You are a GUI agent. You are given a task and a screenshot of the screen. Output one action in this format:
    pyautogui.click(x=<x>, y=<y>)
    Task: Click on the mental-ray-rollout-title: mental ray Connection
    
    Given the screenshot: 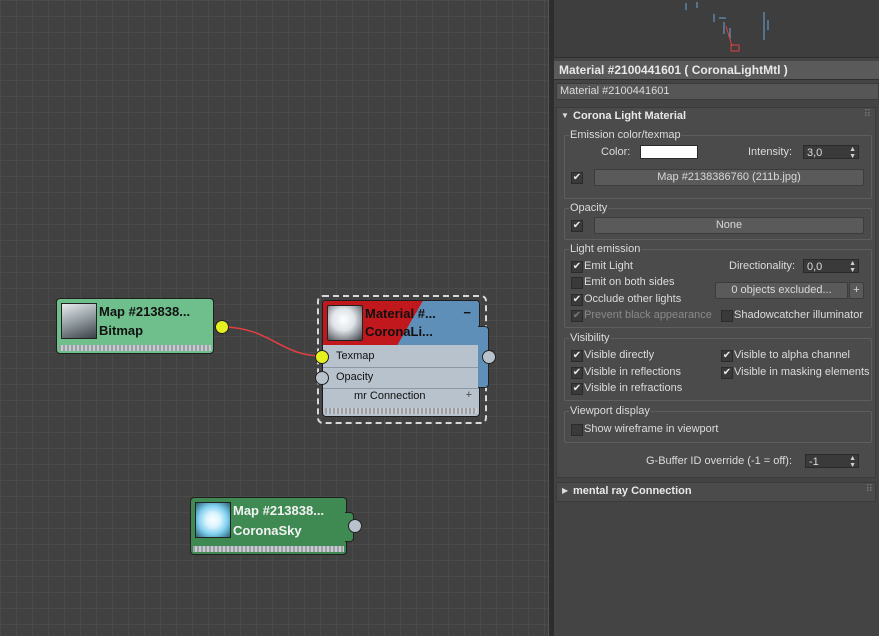 What is the action you would take?
    pyautogui.click(x=632, y=491)
    